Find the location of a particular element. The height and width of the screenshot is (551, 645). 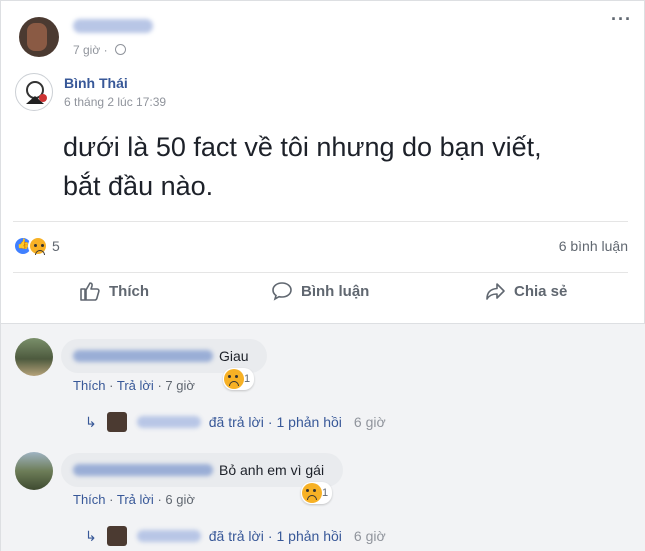

more-options-icon: ··· is located at coordinates (621, 19).